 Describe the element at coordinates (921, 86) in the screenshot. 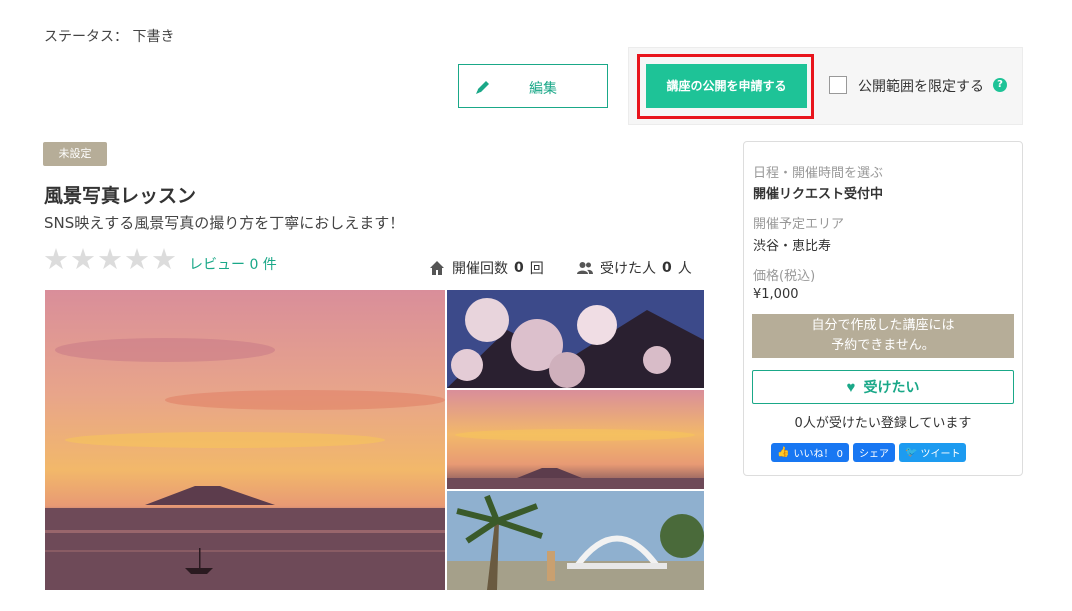

I see `limit-scope-label: 公開範囲を限定する` at that location.